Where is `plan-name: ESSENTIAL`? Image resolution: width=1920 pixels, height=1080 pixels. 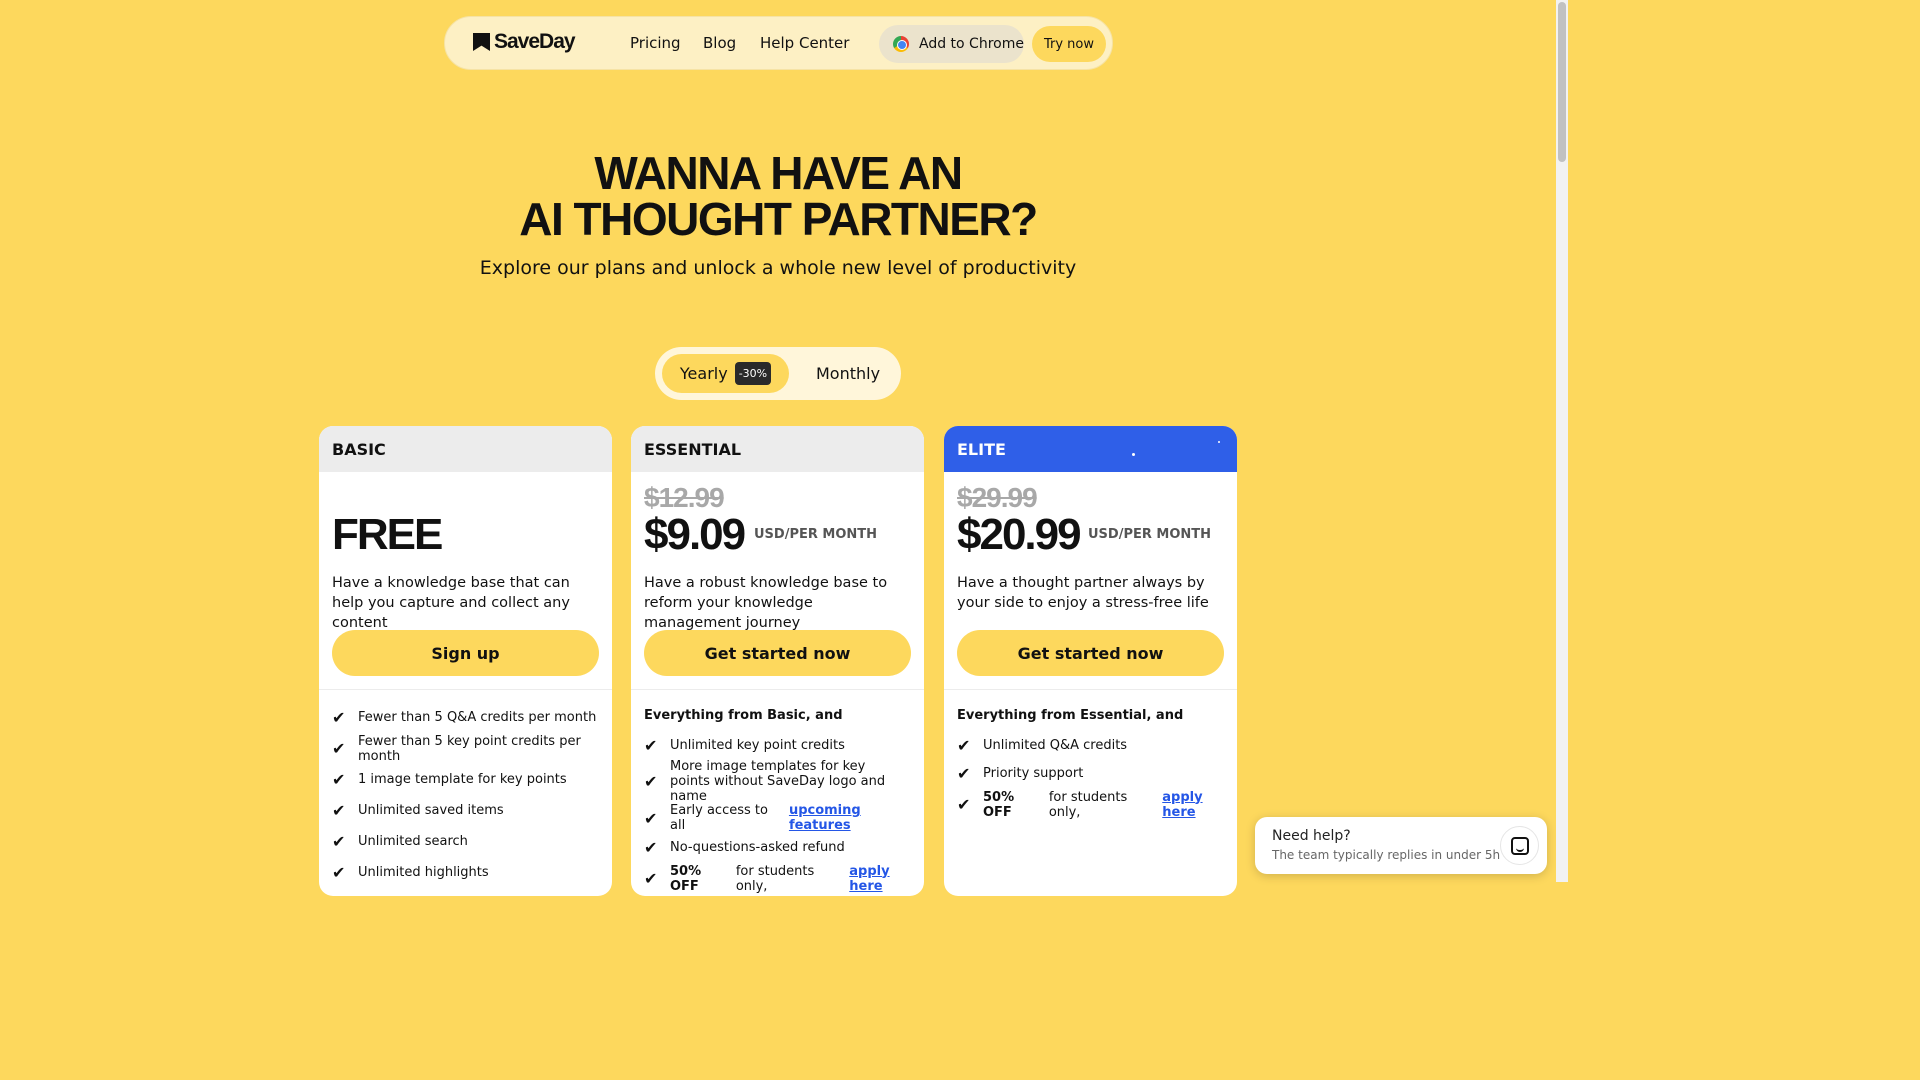 plan-name: ESSENTIAL is located at coordinates (777, 449).